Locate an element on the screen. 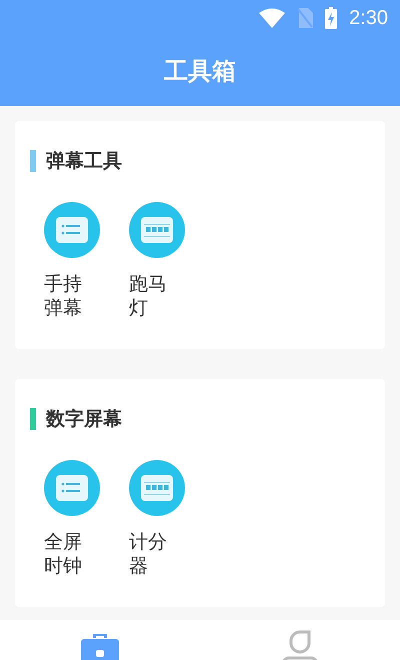  no-sim-icon is located at coordinates (305, 18).